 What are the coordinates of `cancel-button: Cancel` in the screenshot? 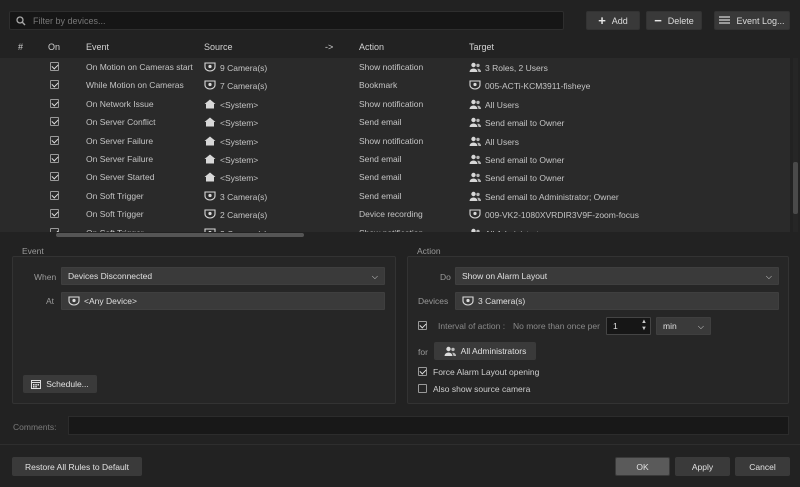 It's located at (762, 466).